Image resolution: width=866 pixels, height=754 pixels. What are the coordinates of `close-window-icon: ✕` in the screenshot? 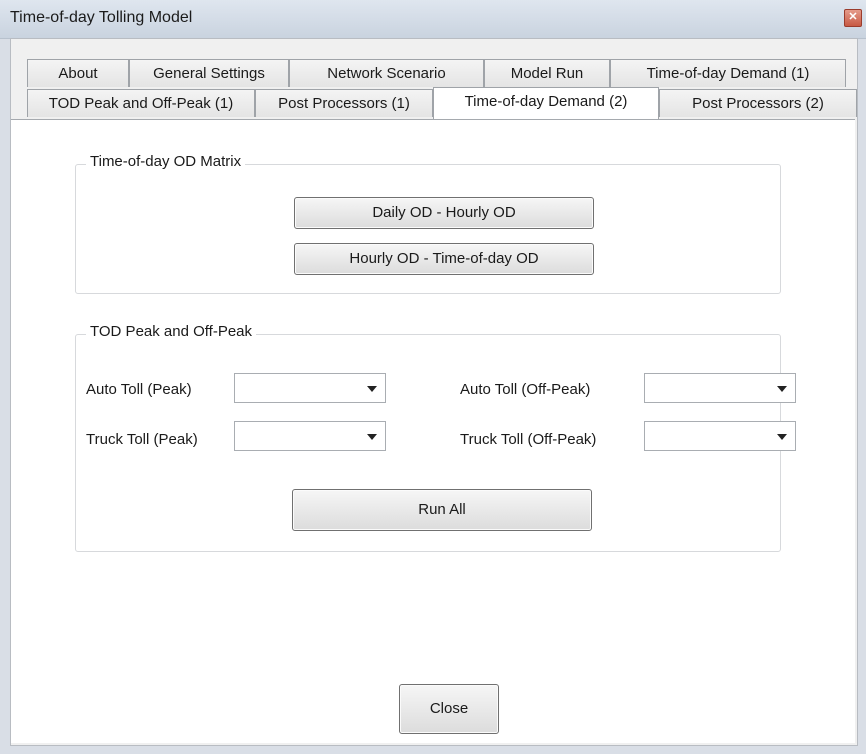 It's located at (853, 18).